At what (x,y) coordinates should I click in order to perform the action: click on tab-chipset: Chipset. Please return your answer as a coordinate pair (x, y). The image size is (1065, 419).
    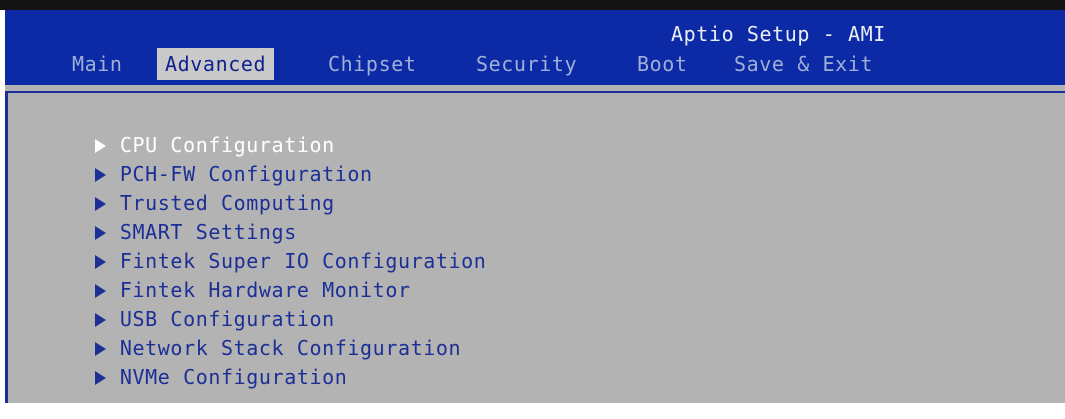
    Looking at the image, I should click on (372, 64).